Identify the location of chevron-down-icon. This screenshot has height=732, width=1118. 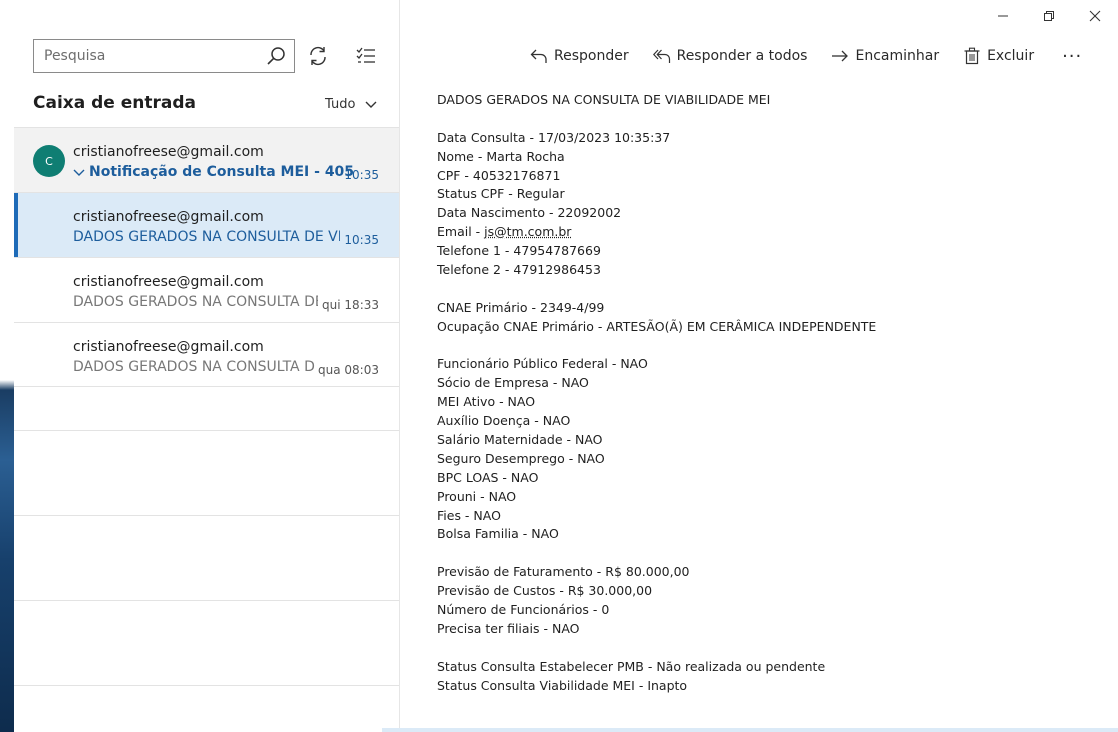
(371, 104).